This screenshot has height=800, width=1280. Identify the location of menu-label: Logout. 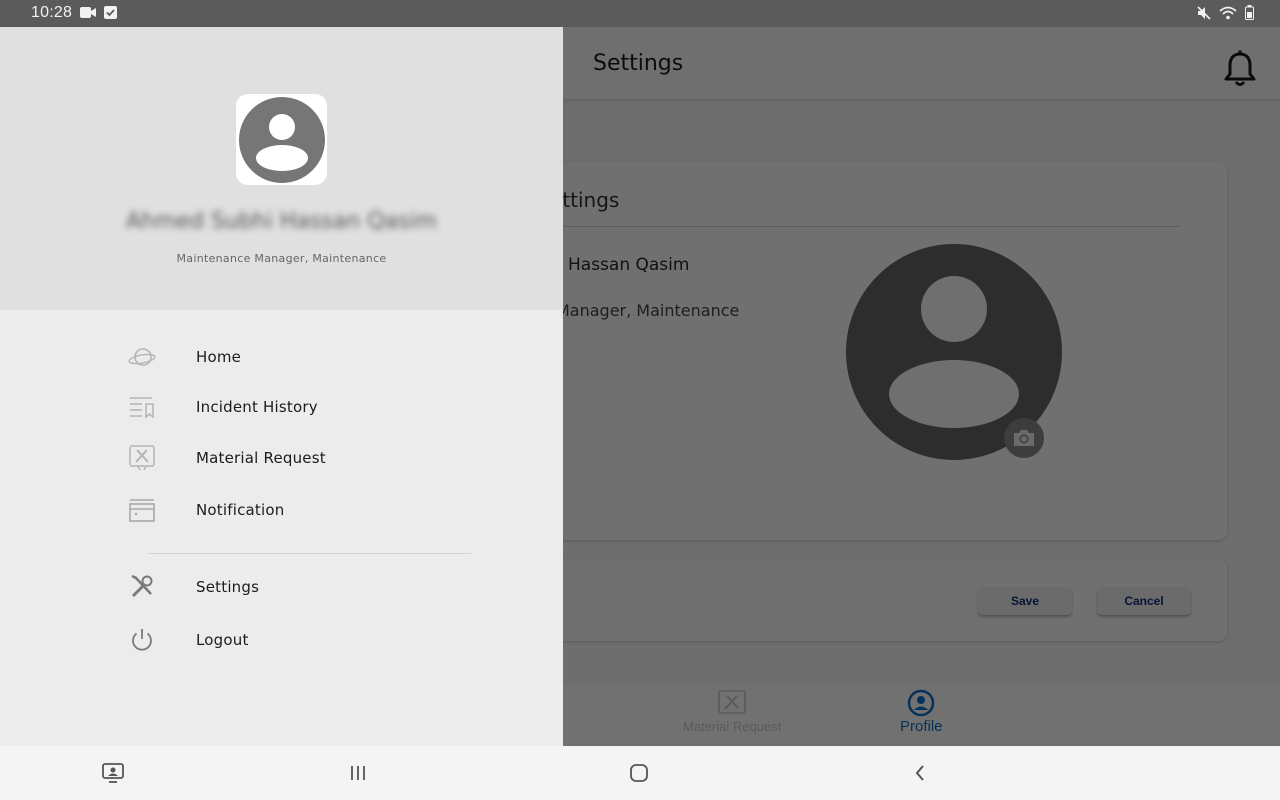
(222, 640).